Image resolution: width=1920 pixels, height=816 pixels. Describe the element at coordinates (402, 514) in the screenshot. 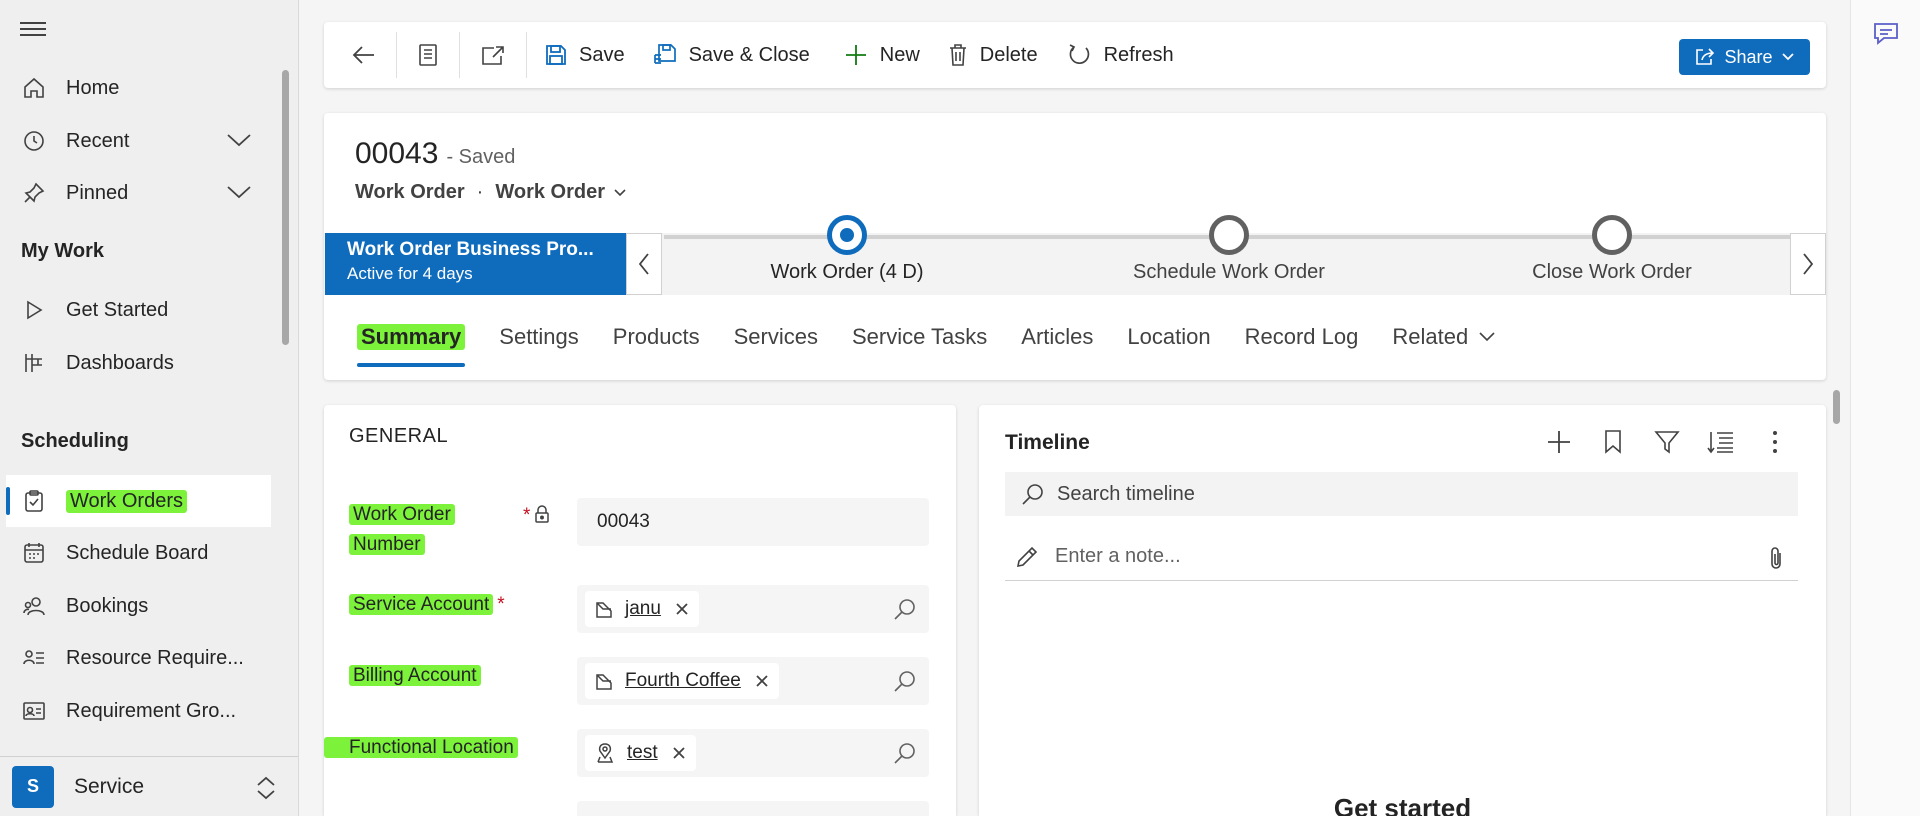

I see `label-line-1: Work Order` at that location.